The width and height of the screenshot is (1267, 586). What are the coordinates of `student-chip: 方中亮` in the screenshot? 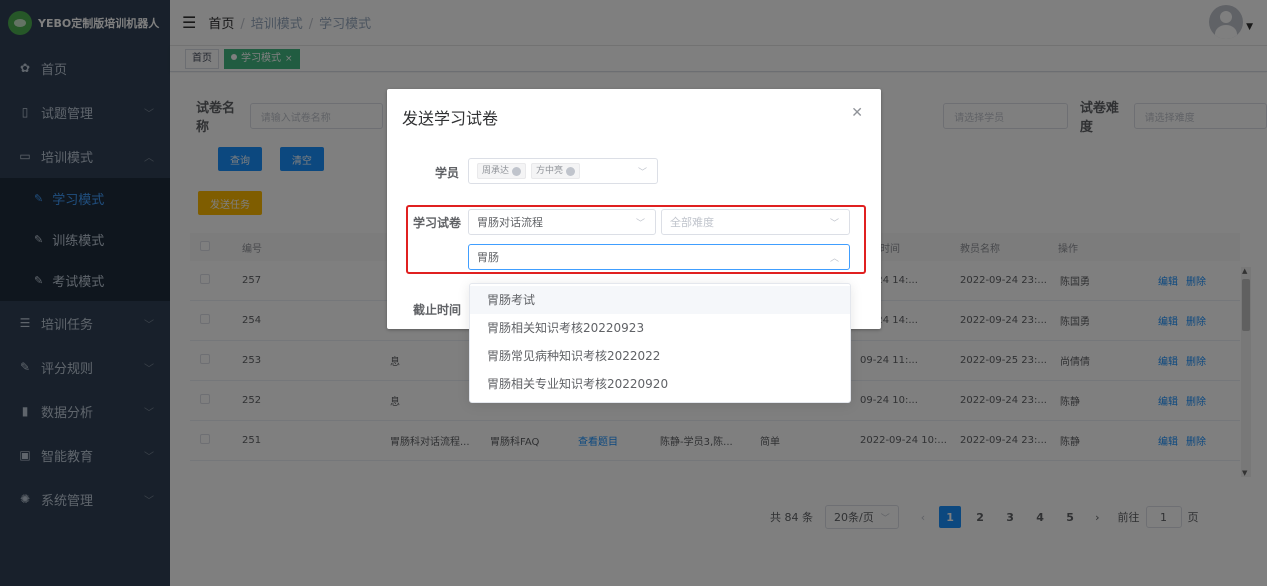 It's located at (556, 171).